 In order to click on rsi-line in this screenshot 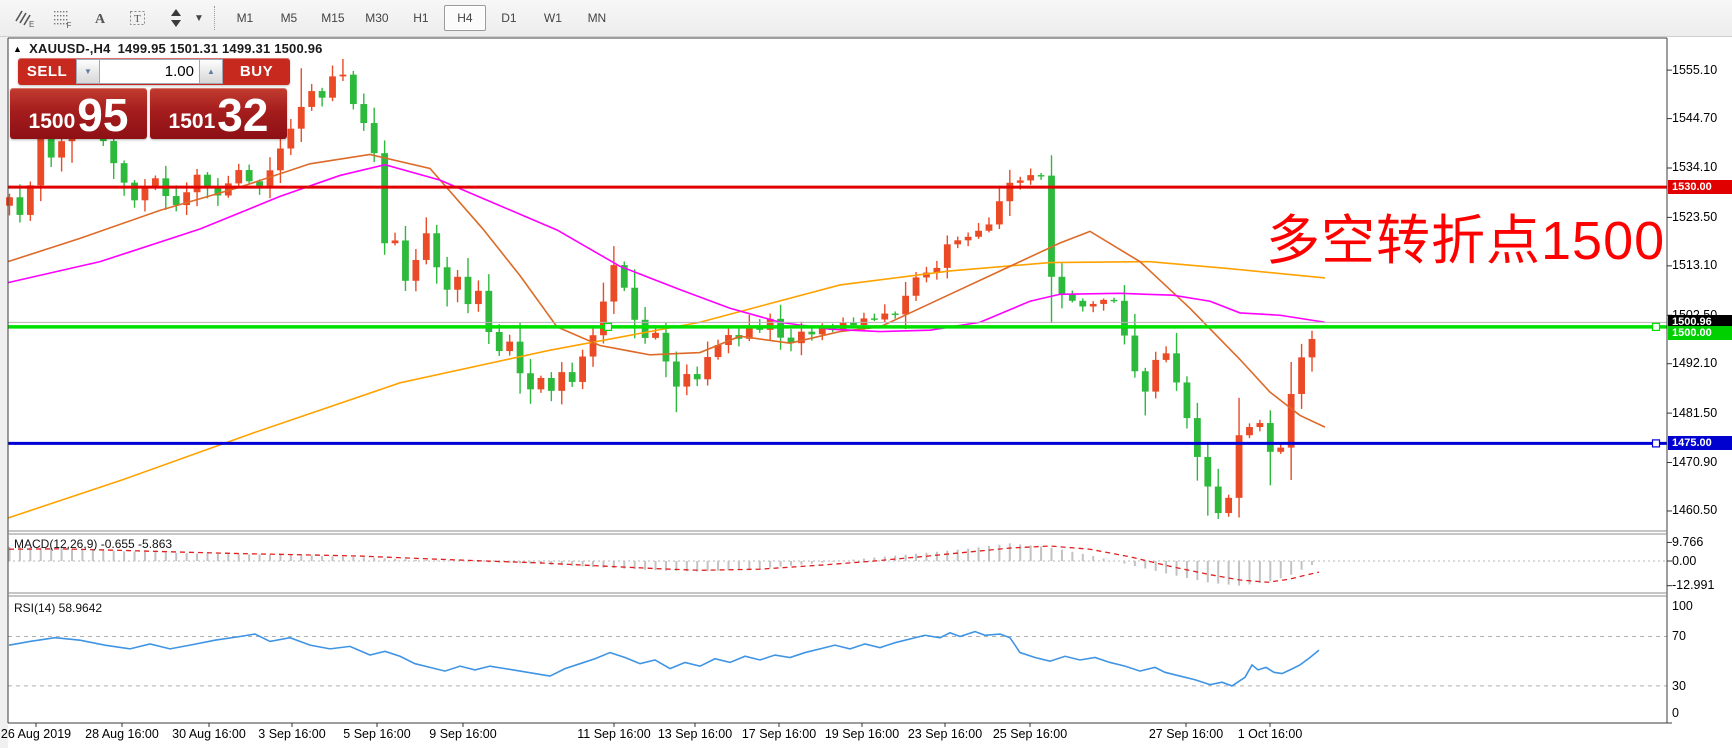, I will do `click(664, 658)`.